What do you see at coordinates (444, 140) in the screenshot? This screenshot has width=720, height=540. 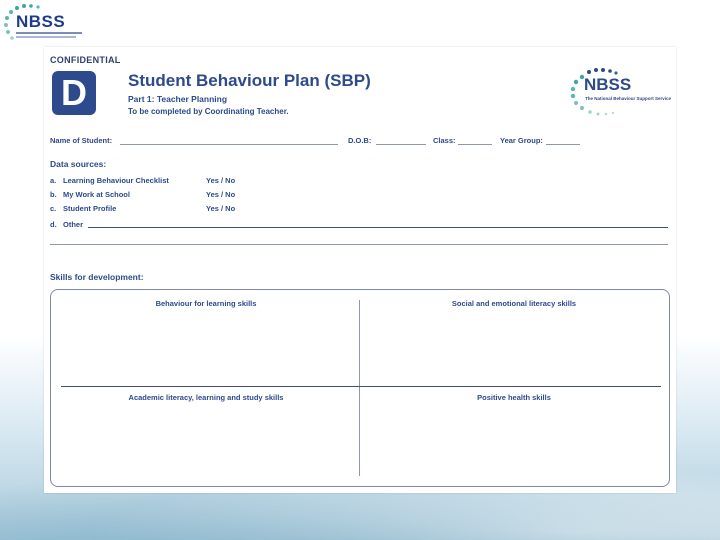 I see `class-label: Class:` at bounding box center [444, 140].